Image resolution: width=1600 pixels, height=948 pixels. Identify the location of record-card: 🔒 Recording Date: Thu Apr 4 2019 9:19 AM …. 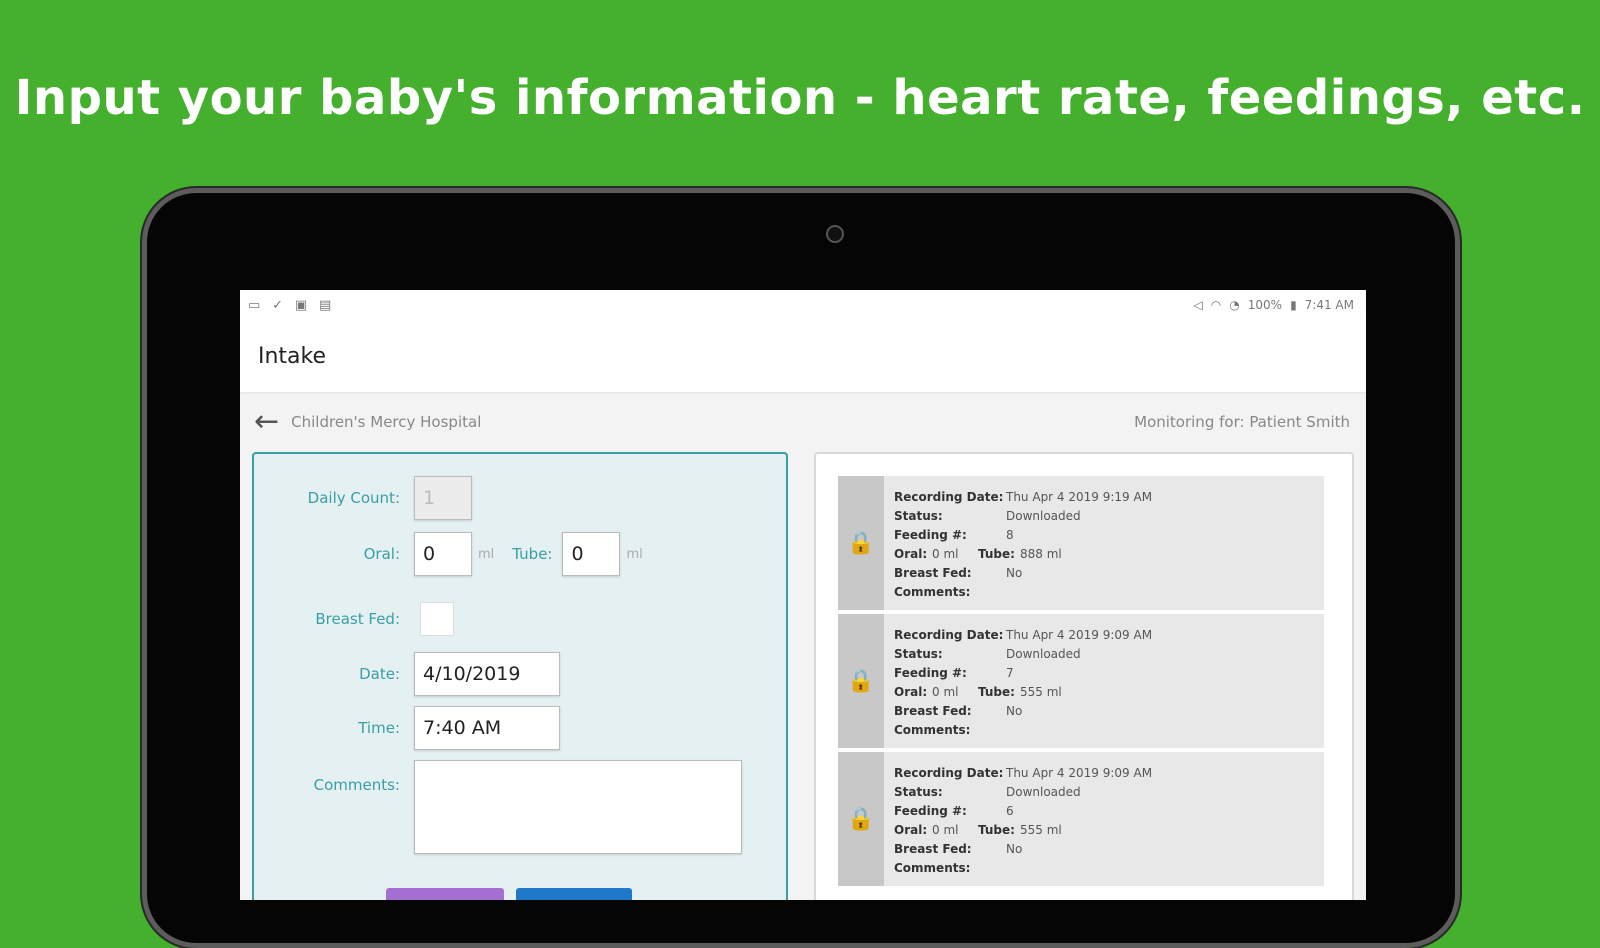
(1081, 543).